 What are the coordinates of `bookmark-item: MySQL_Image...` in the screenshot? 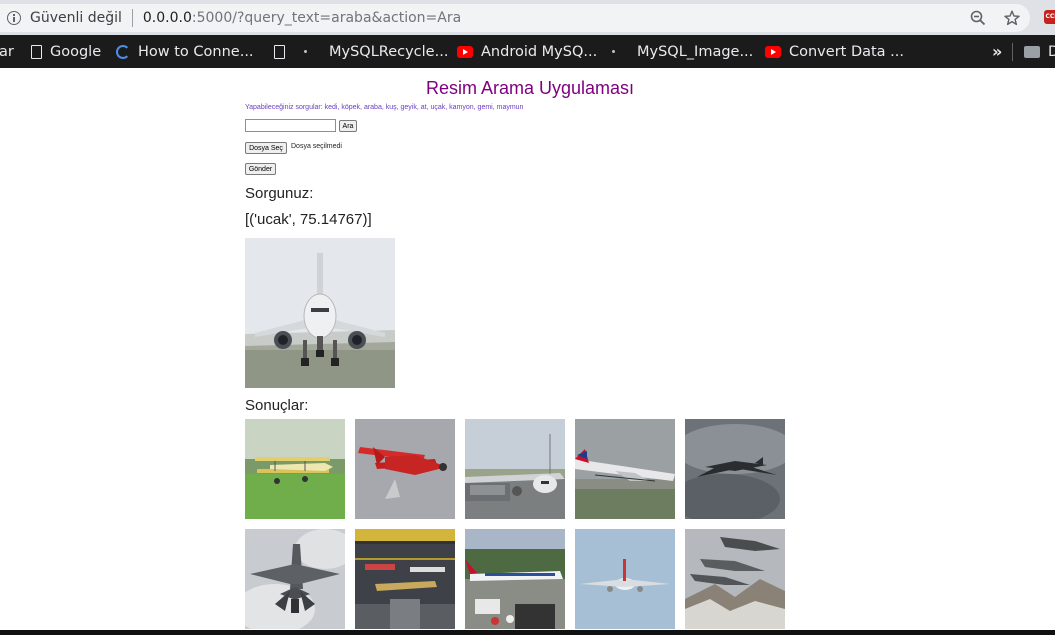 It's located at (682, 51).